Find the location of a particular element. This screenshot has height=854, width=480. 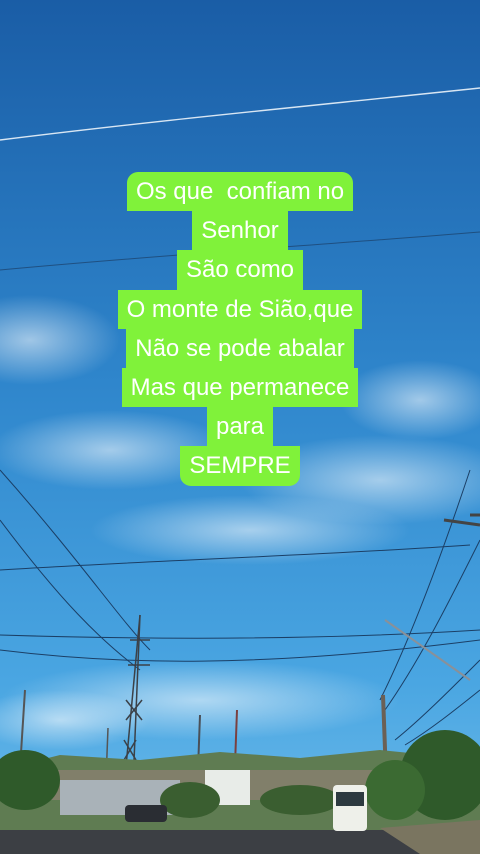

bus-window is located at coordinates (350, 799).